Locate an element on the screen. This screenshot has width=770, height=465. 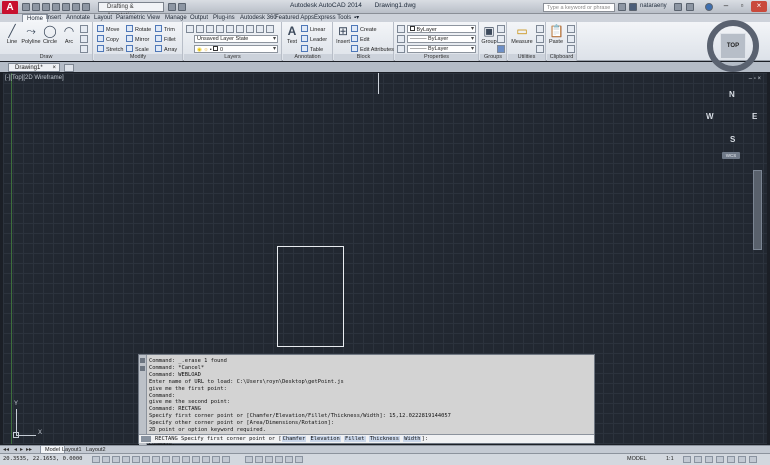
block-panel-title: Block is located at coordinates (363, 57).